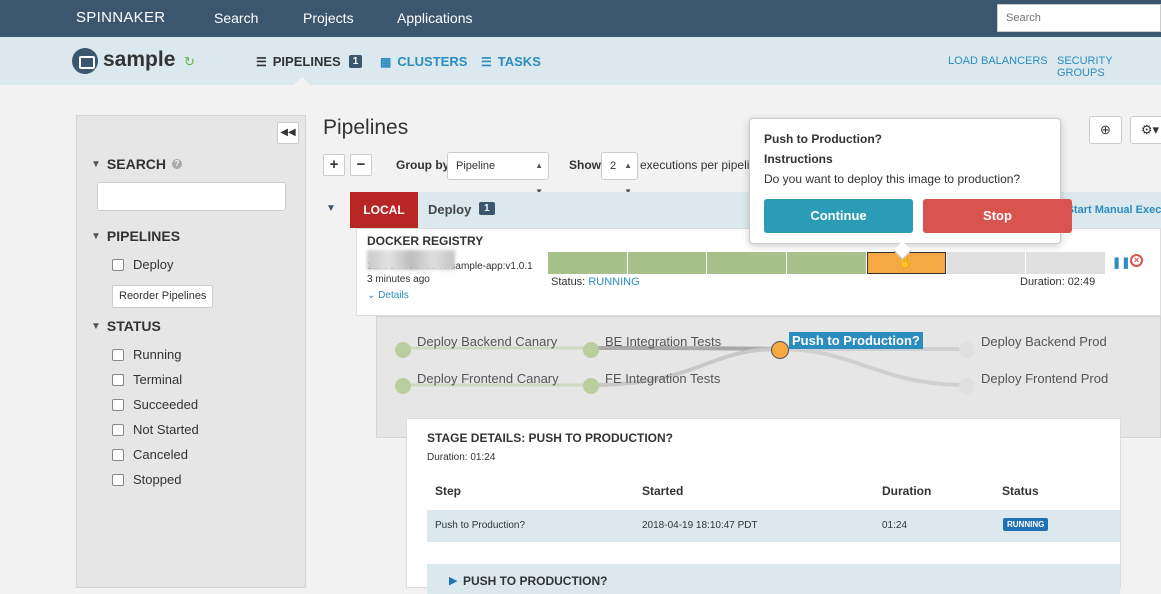 Image resolution: width=1161 pixels, height=594 pixels. I want to click on list-icon: ☰, so click(261, 61).